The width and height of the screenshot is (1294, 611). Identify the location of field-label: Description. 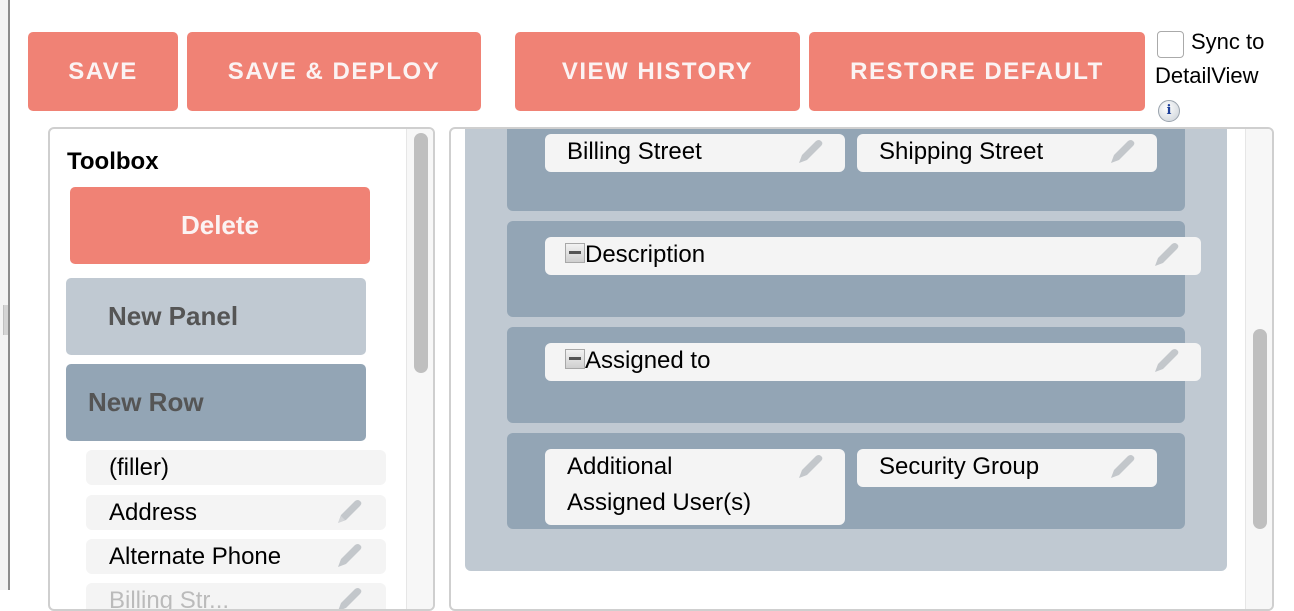
(645, 254).